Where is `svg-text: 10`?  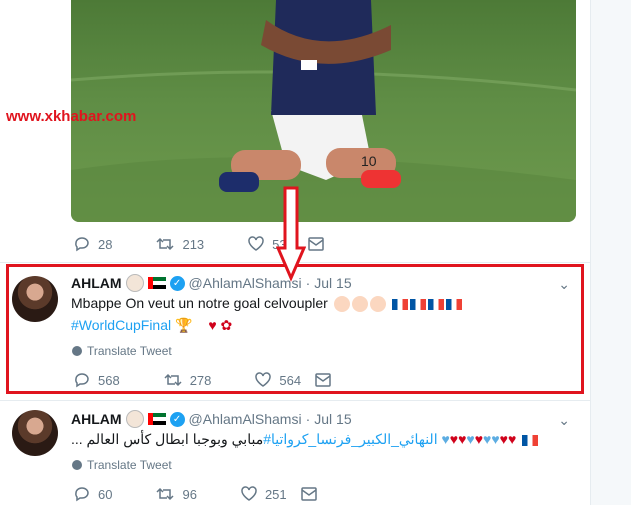 svg-text: 10 is located at coordinates (369, 161).